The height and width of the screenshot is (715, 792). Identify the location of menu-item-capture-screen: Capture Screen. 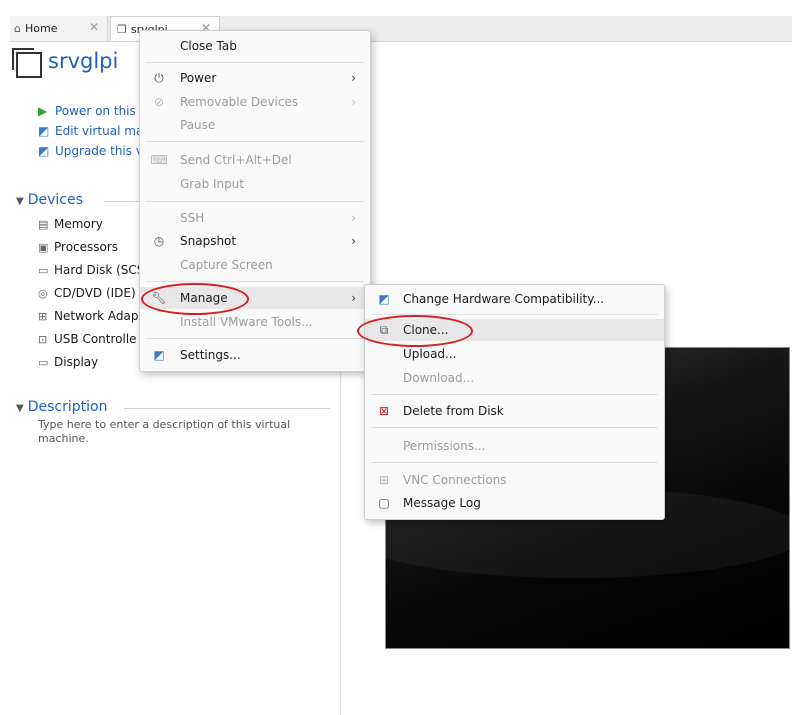
(255, 265).